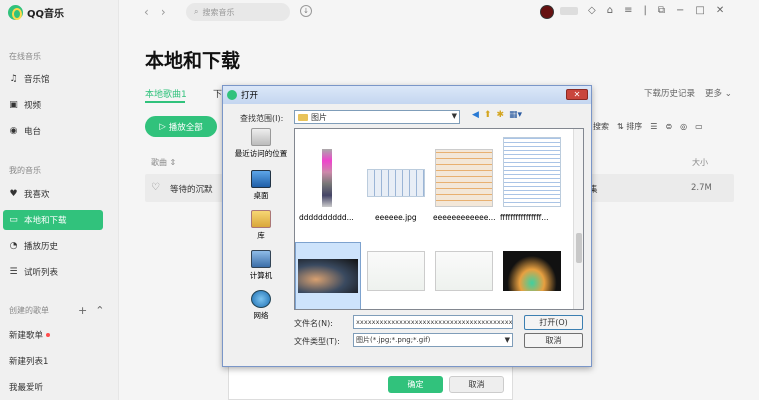  Describe the element at coordinates (306, 11) in the screenshot. I see `voice-search-icon: ↓` at that location.